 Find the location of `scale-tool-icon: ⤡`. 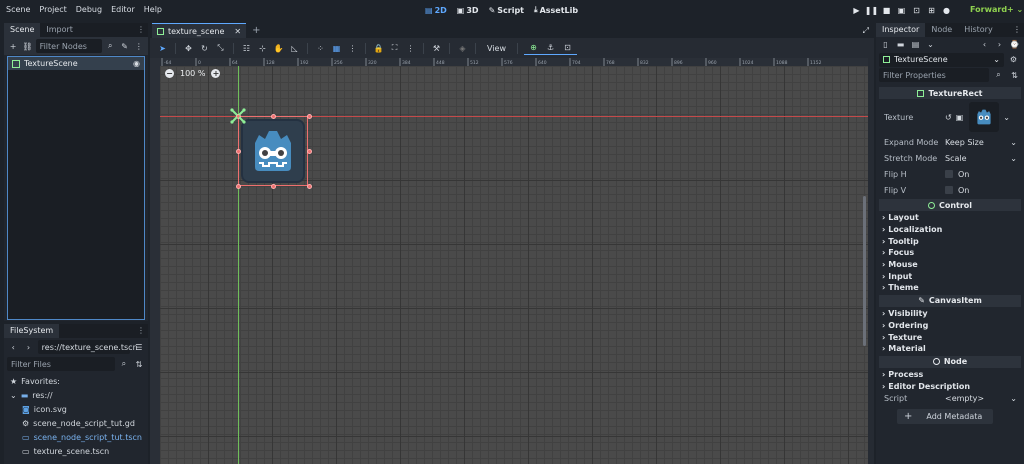

scale-tool-icon: ⤡ is located at coordinates (220, 48).